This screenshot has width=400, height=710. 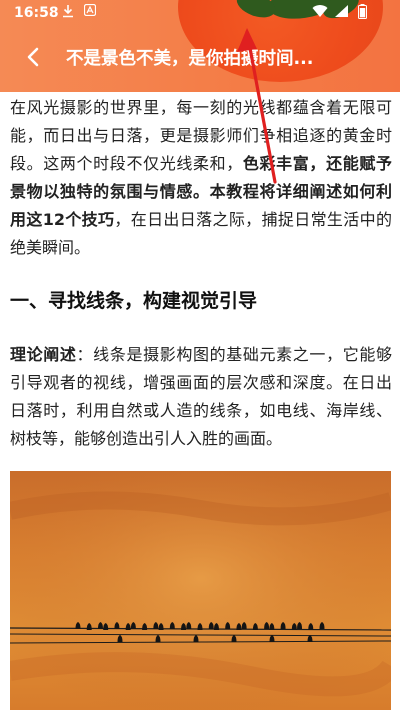 What do you see at coordinates (341, 13) in the screenshot?
I see `signal-icon` at bounding box center [341, 13].